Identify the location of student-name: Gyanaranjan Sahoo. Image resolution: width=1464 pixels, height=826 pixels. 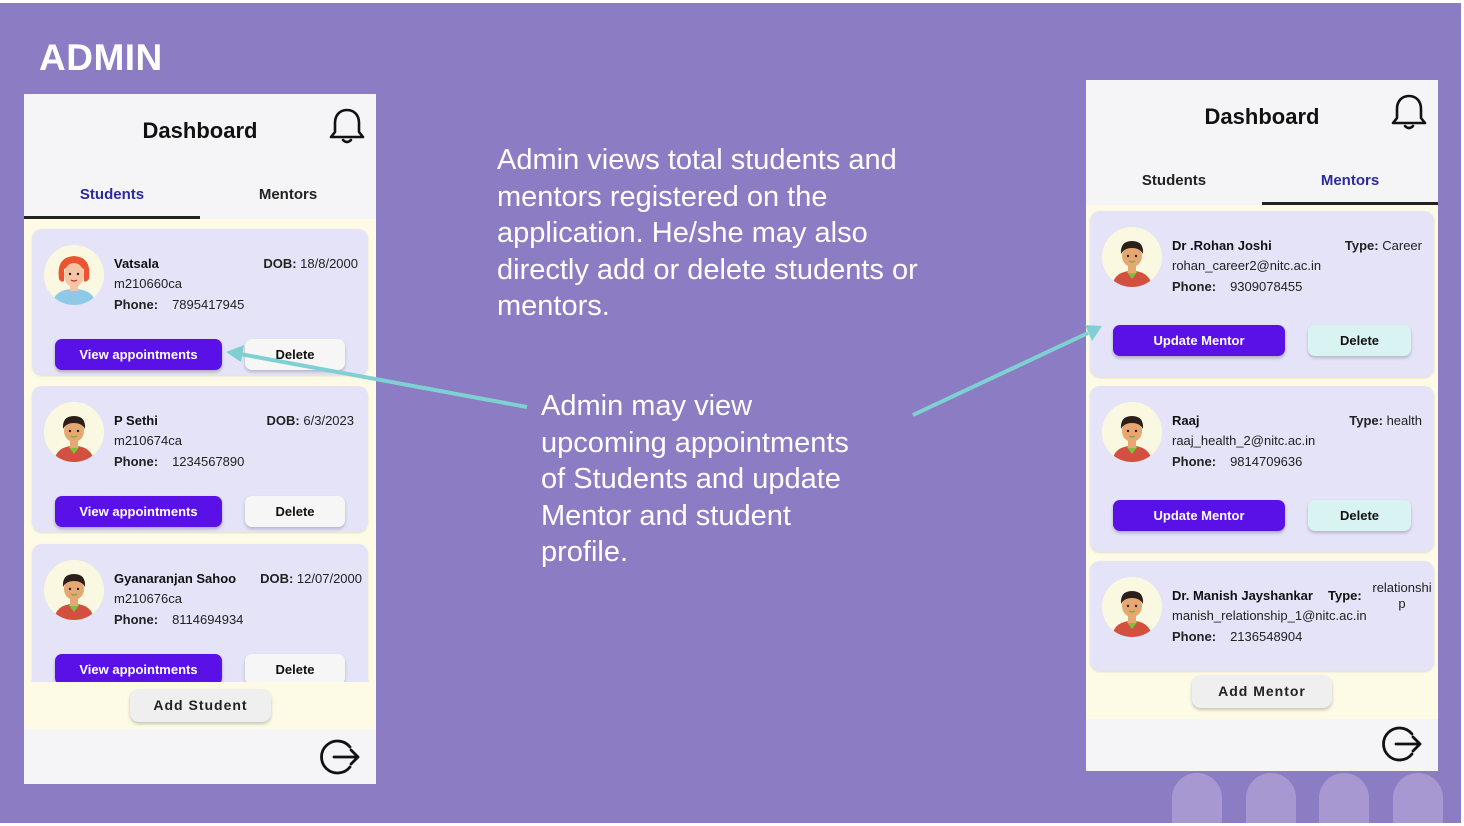
(175, 578).